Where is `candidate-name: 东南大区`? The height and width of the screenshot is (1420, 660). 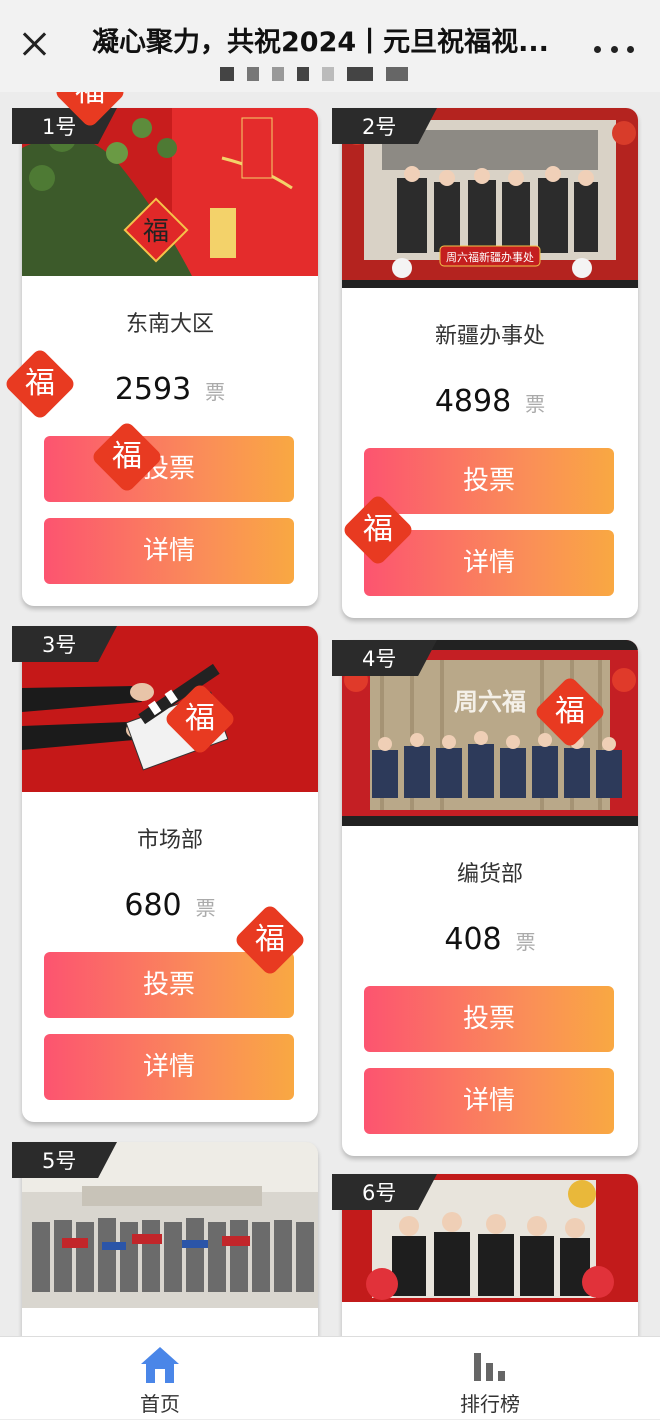 candidate-name: 东南大区 is located at coordinates (169, 324).